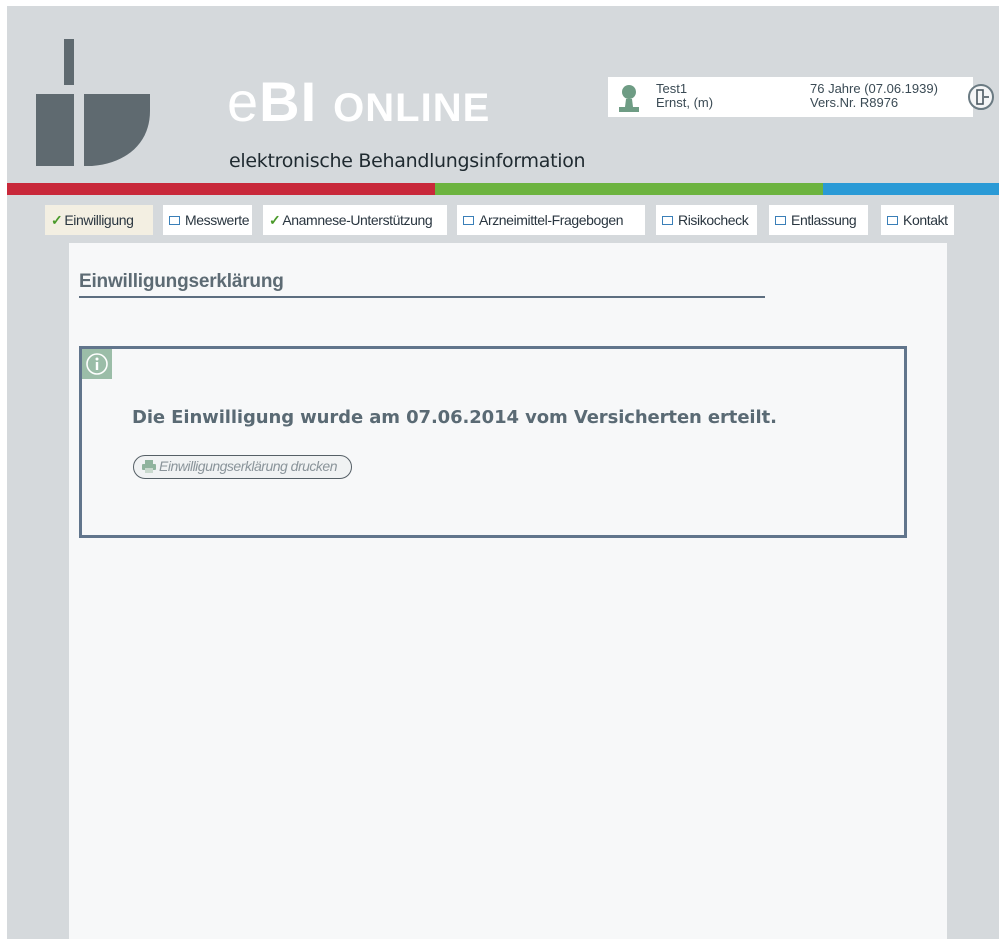 Image resolution: width=999 pixels, height=939 pixels. I want to click on tab-anamnese-unterstuetzung: ✓ Anamnese-Unterstützung, so click(355, 220).